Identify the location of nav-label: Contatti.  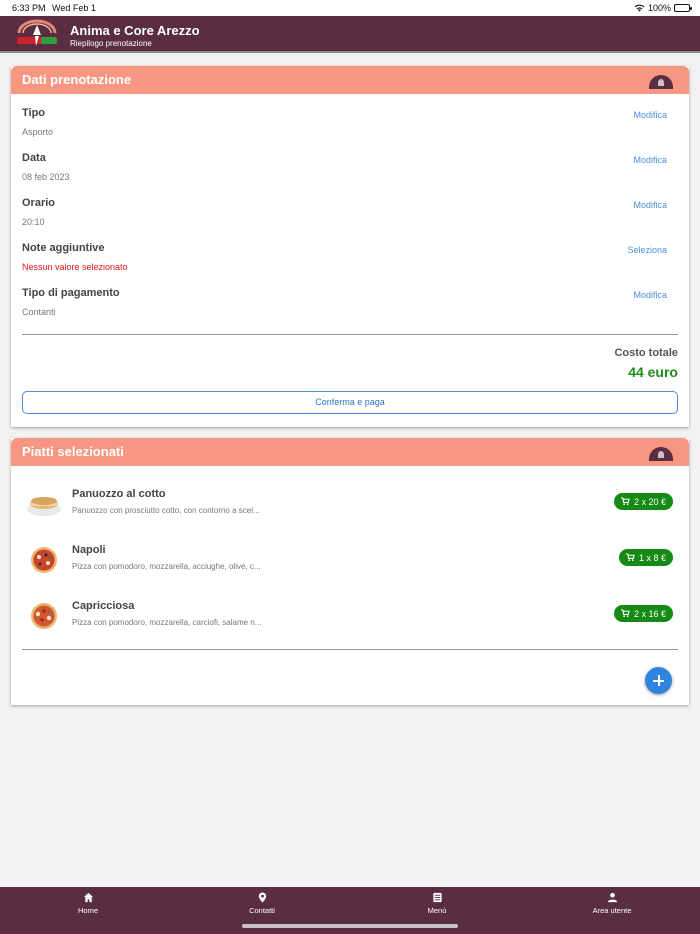
(262, 910).